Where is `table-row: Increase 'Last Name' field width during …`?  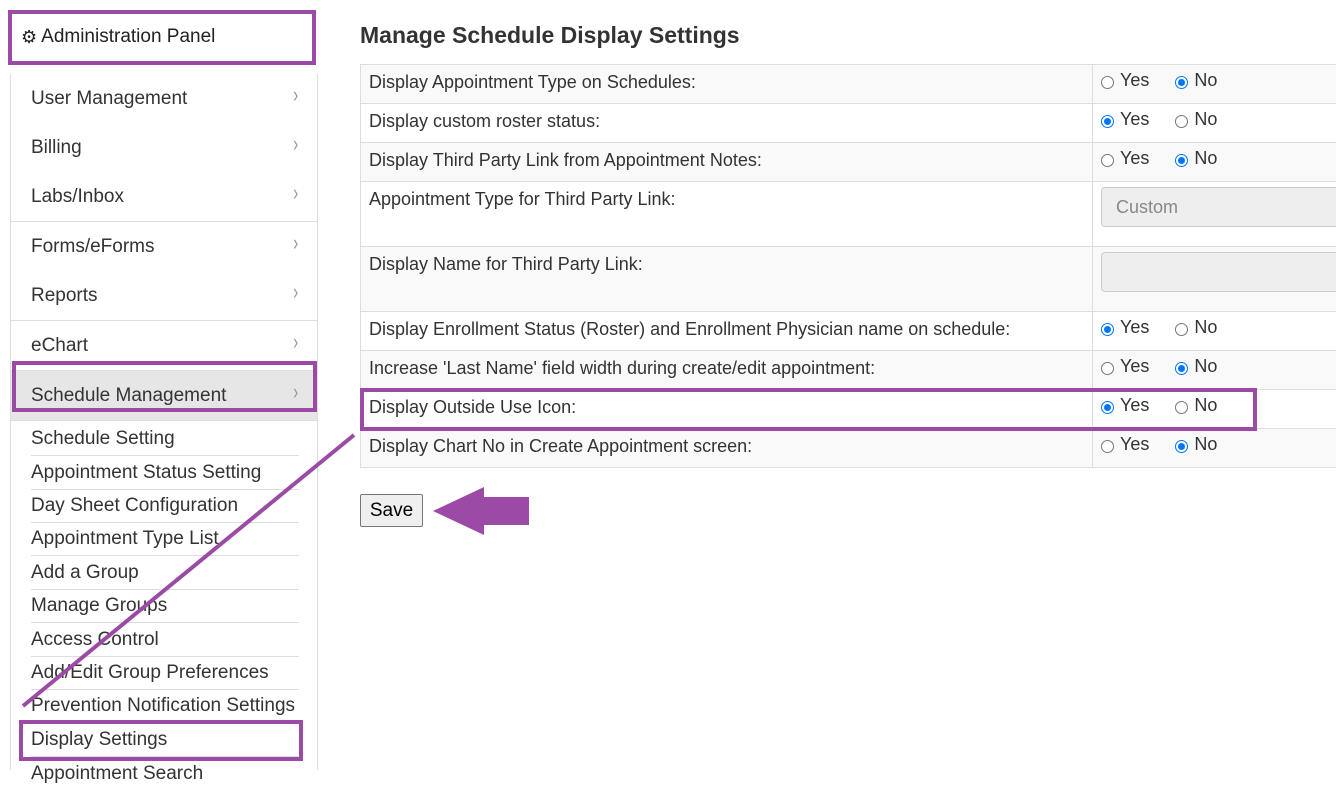
table-row: Increase 'Last Name' field width during … is located at coordinates (848, 370).